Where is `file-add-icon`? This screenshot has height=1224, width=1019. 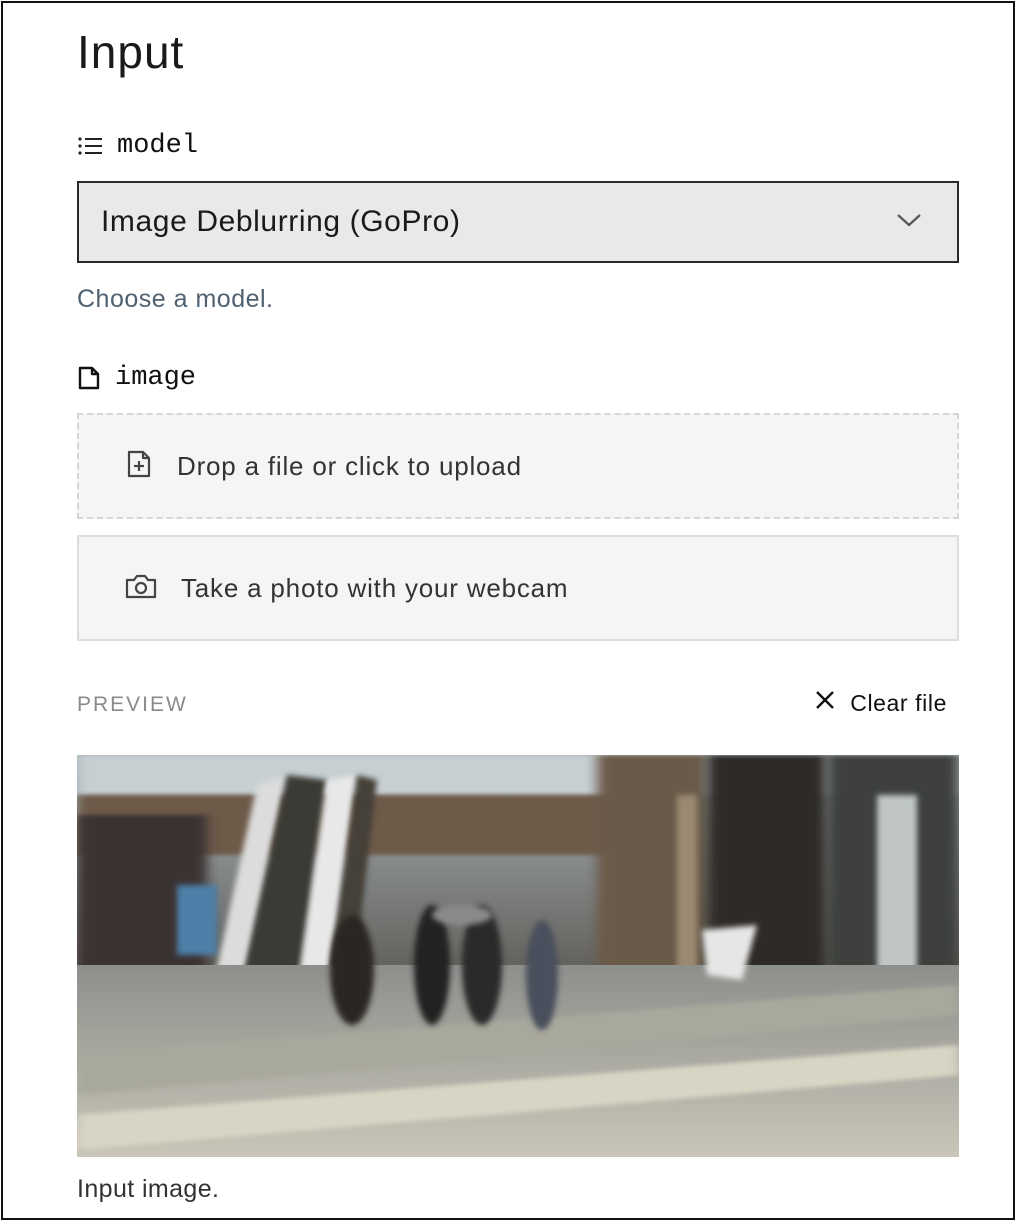 file-add-icon is located at coordinates (139, 466).